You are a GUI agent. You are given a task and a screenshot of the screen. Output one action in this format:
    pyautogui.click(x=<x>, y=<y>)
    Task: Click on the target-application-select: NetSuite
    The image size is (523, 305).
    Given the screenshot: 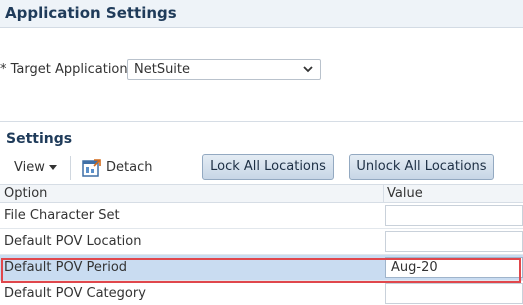 What is the action you would take?
    pyautogui.click(x=224, y=69)
    